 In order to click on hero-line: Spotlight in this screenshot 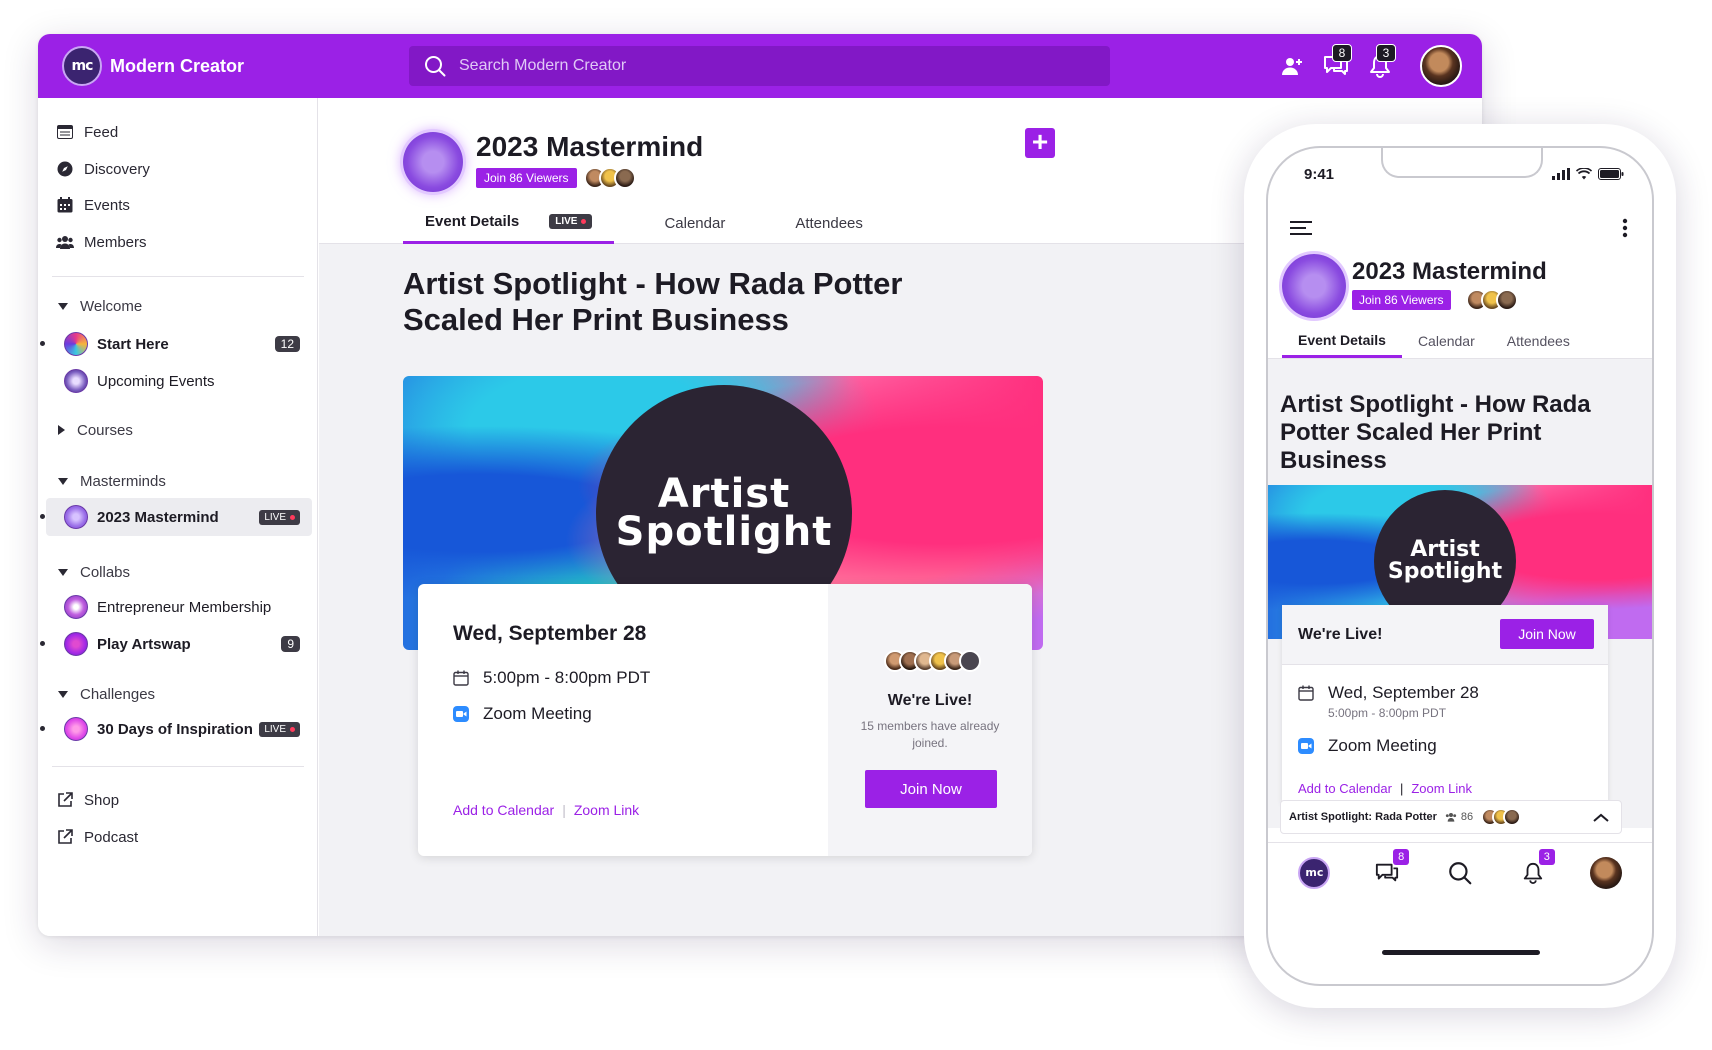, I will do `click(724, 532)`.